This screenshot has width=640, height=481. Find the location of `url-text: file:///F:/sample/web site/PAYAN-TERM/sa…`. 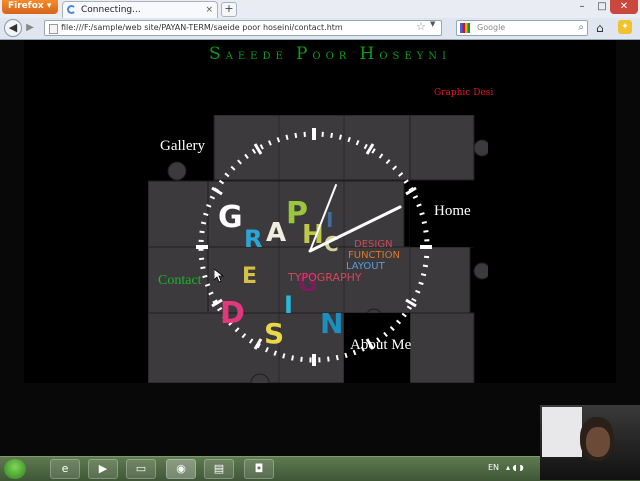

url-text: file:///F:/sample/web site/PAYAN-TERM/sa… is located at coordinates (202, 27).